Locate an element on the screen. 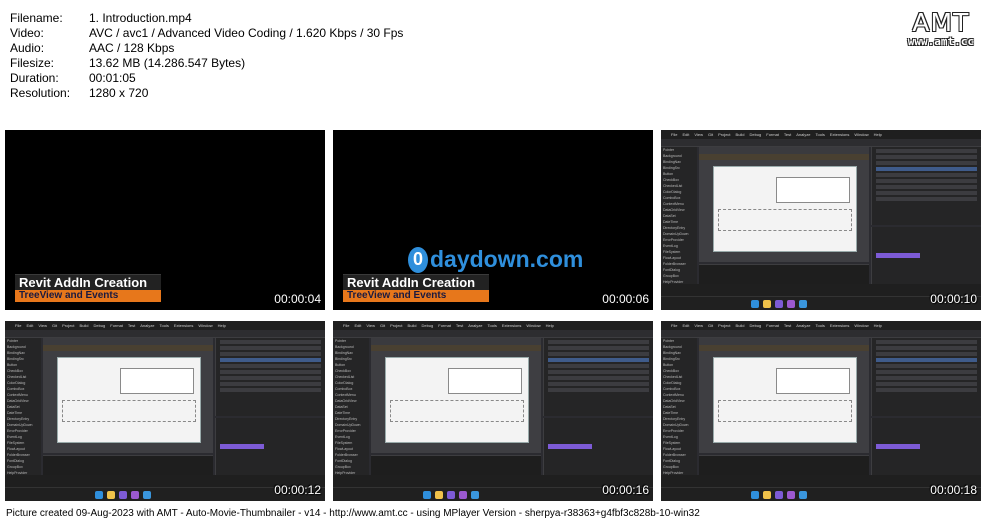  toolbox-item: DateTime is located at coordinates (679, 413).